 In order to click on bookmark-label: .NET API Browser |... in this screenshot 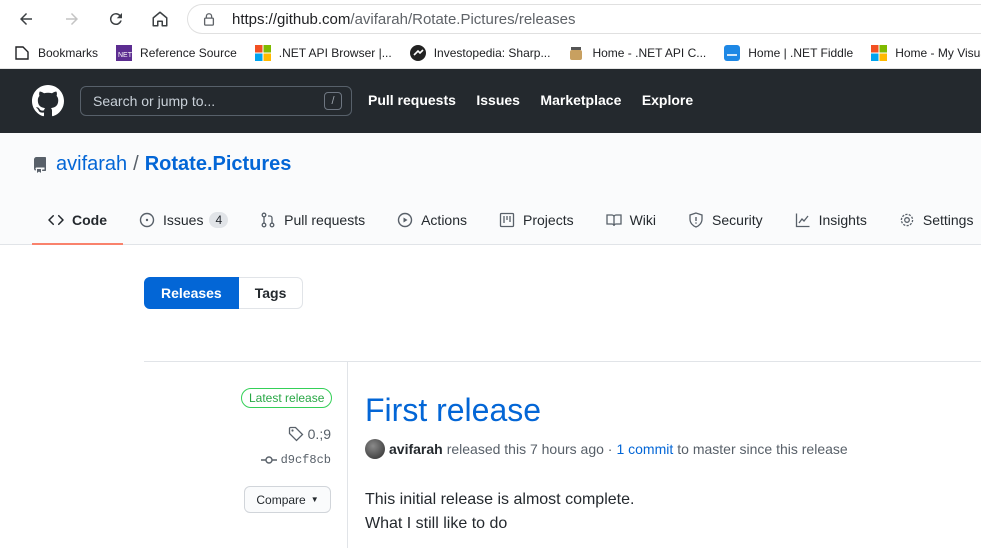, I will do `click(335, 52)`.